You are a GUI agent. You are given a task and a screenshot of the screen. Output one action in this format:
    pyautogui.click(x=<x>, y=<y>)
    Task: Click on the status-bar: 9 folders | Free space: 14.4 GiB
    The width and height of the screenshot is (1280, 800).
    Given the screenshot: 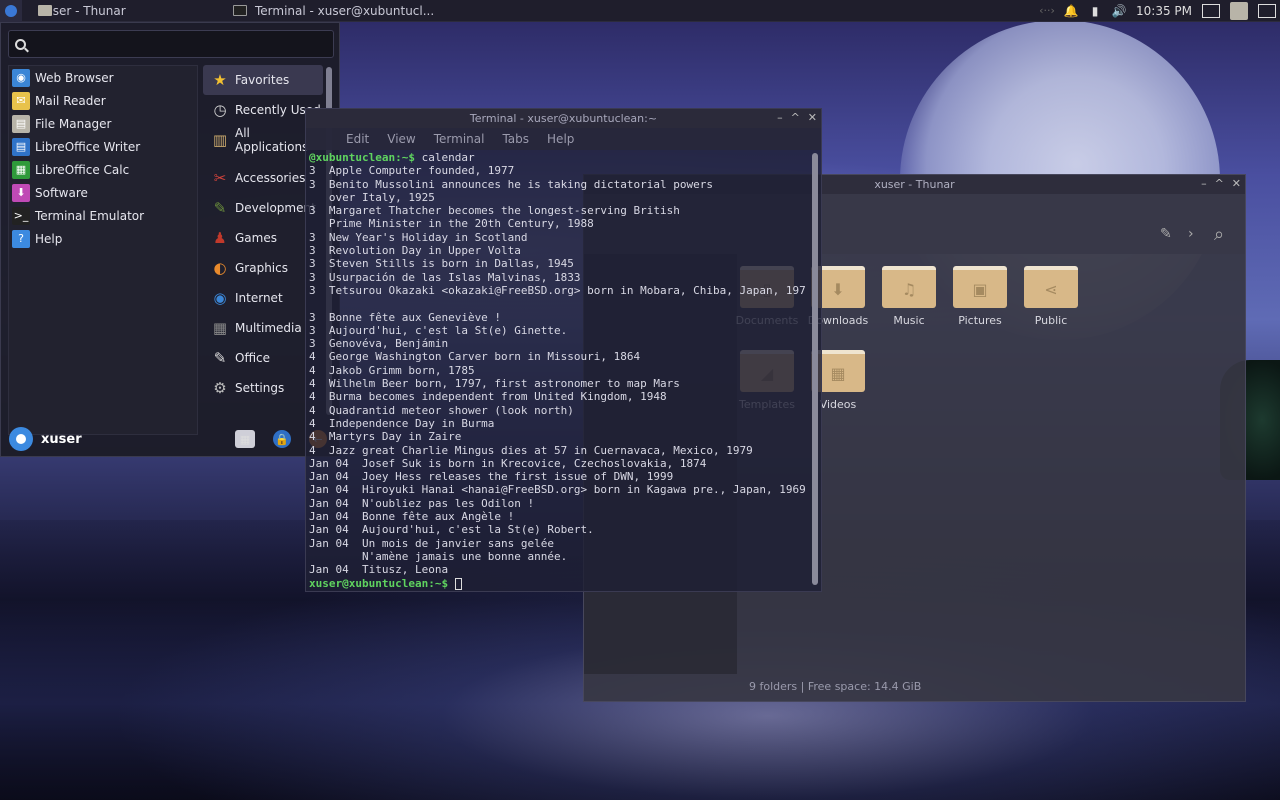 What is the action you would take?
    pyautogui.click(x=835, y=686)
    